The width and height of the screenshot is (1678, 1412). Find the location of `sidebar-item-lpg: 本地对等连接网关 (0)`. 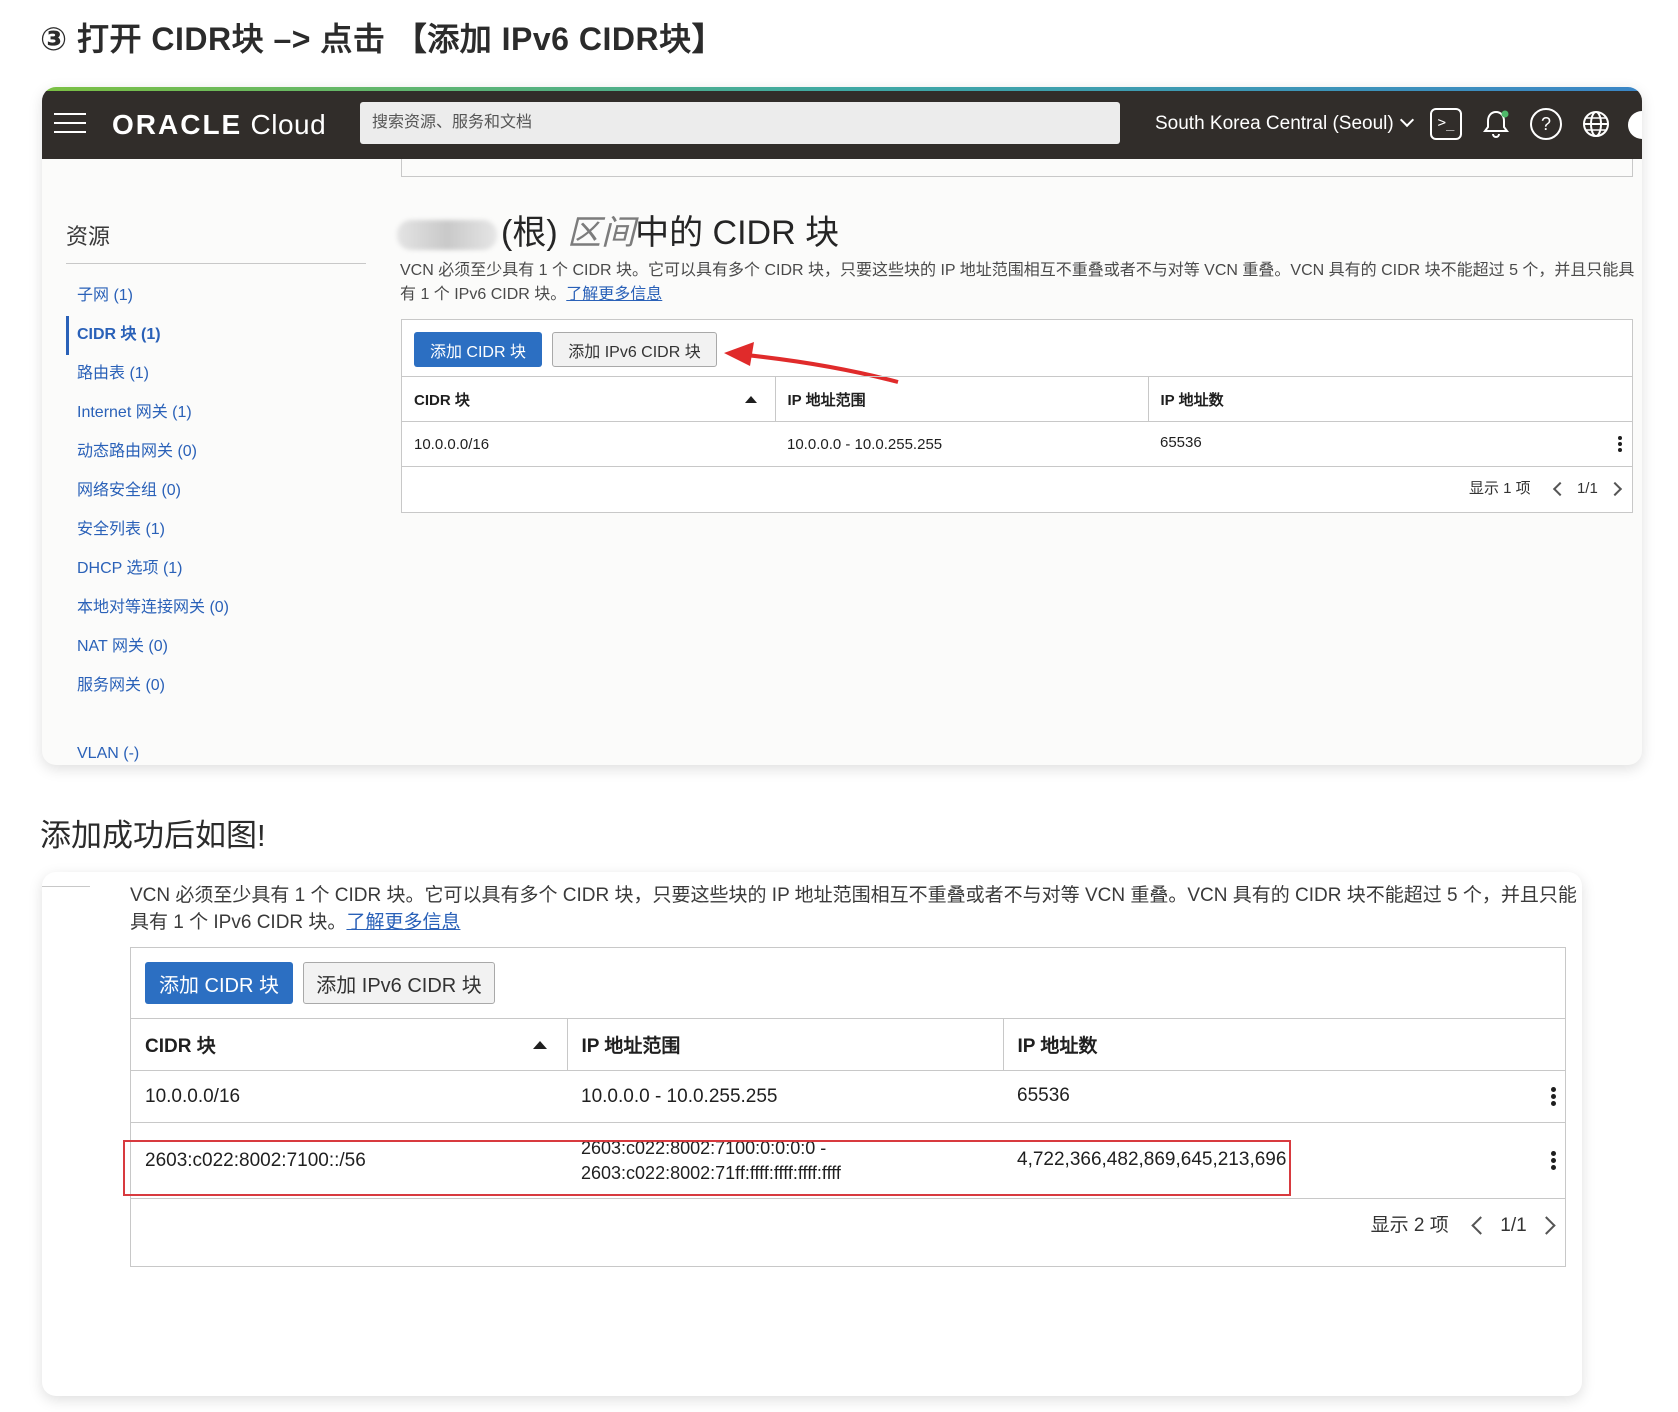

sidebar-item-lpg: 本地对等连接网关 (0) is located at coordinates (147, 608).